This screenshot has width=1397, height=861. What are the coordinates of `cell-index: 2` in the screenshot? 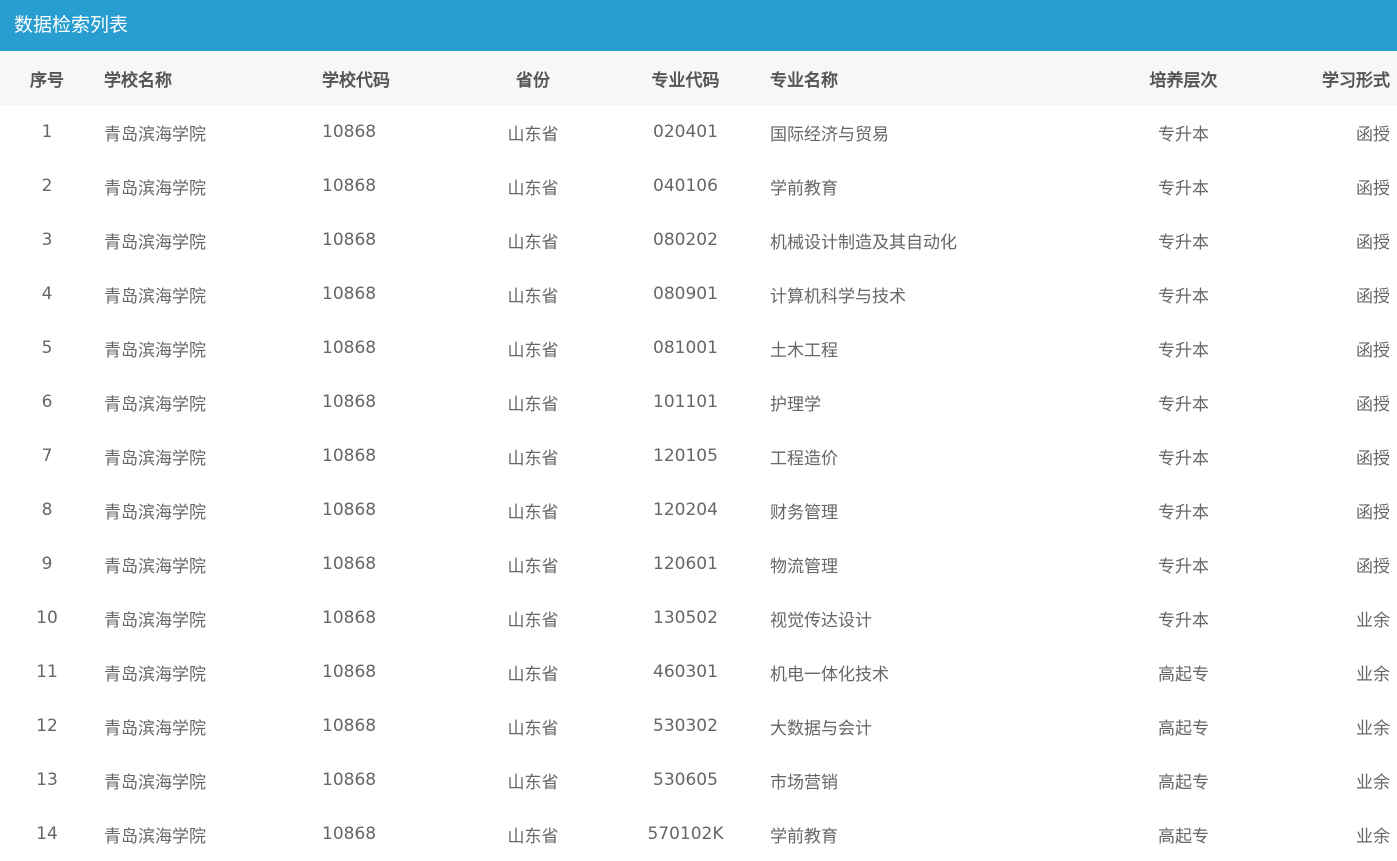 It's located at (47, 186).